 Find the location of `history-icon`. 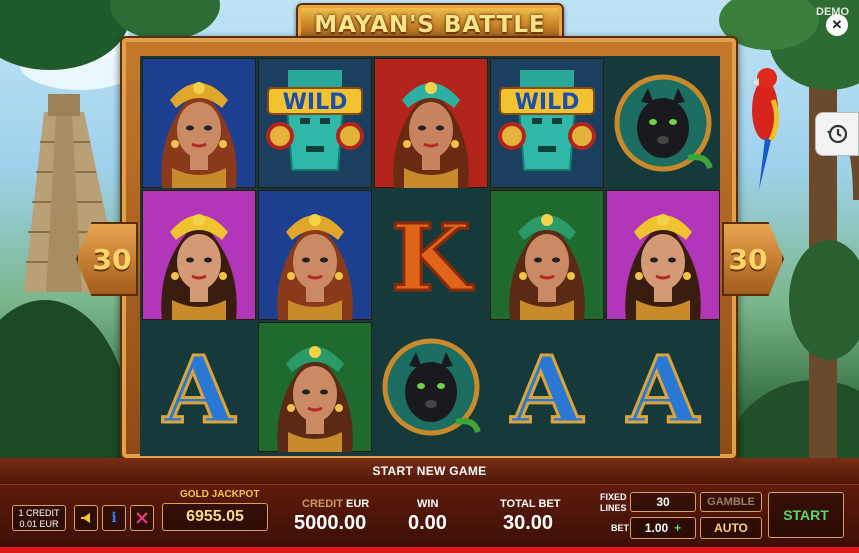

history-icon is located at coordinates (837, 134).